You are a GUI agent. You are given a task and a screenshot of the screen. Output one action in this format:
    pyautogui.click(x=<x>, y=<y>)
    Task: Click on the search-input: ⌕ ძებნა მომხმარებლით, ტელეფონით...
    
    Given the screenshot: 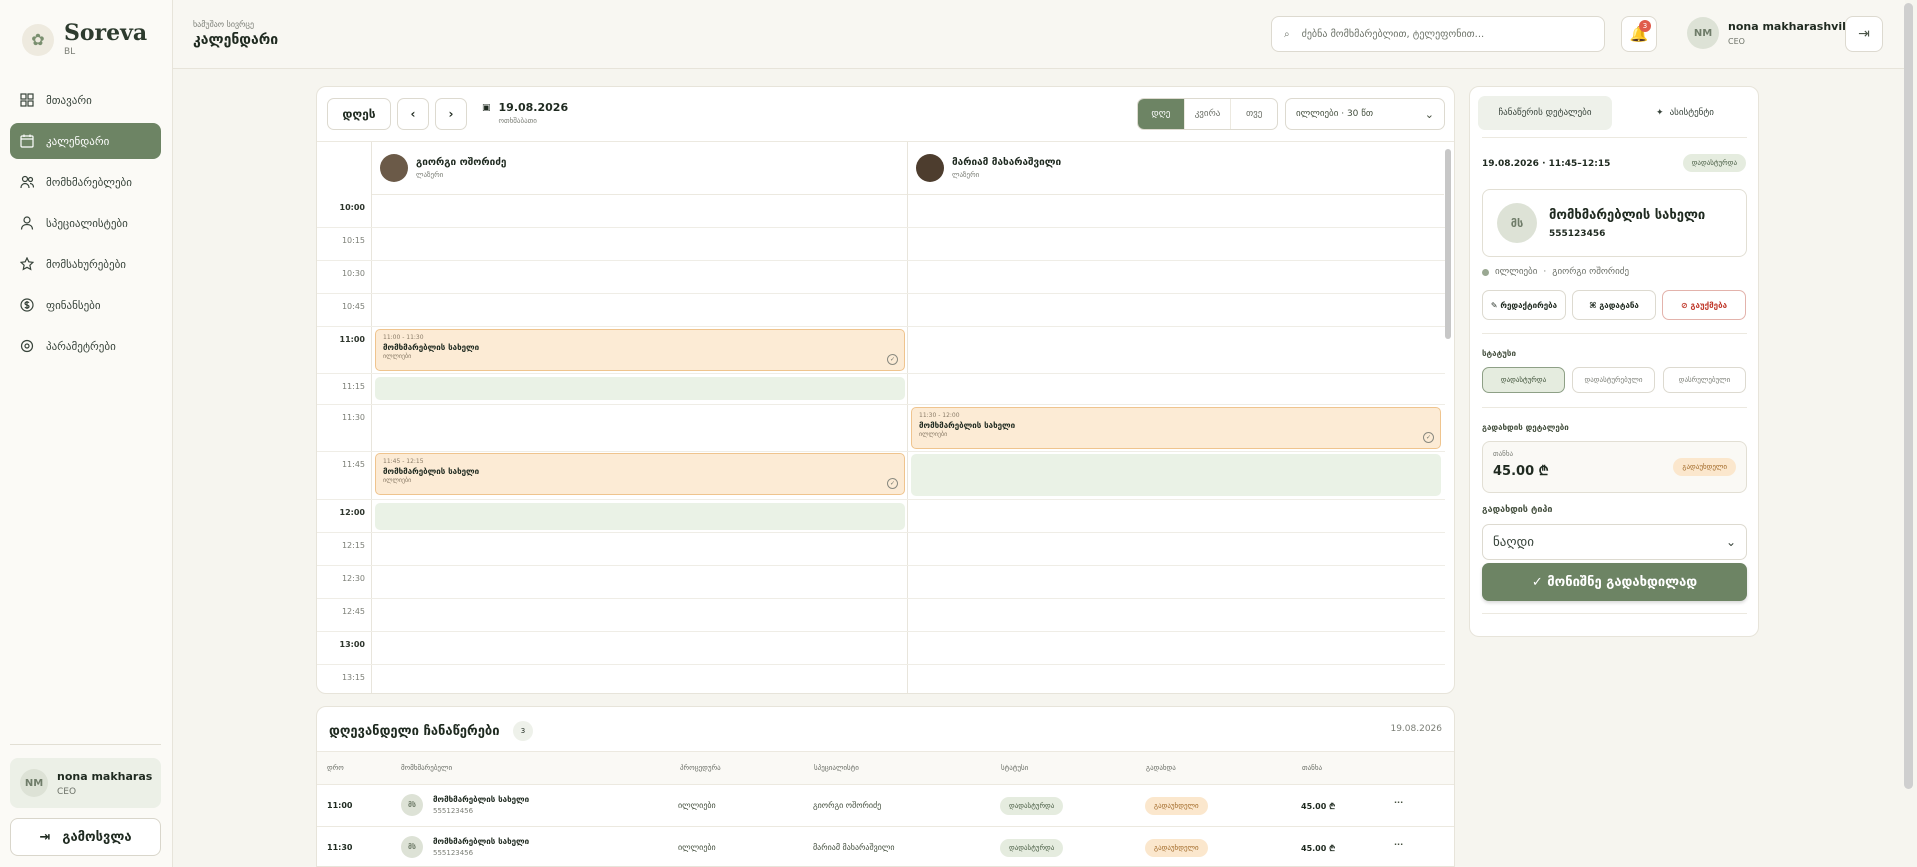 What is the action you would take?
    pyautogui.click(x=1438, y=34)
    